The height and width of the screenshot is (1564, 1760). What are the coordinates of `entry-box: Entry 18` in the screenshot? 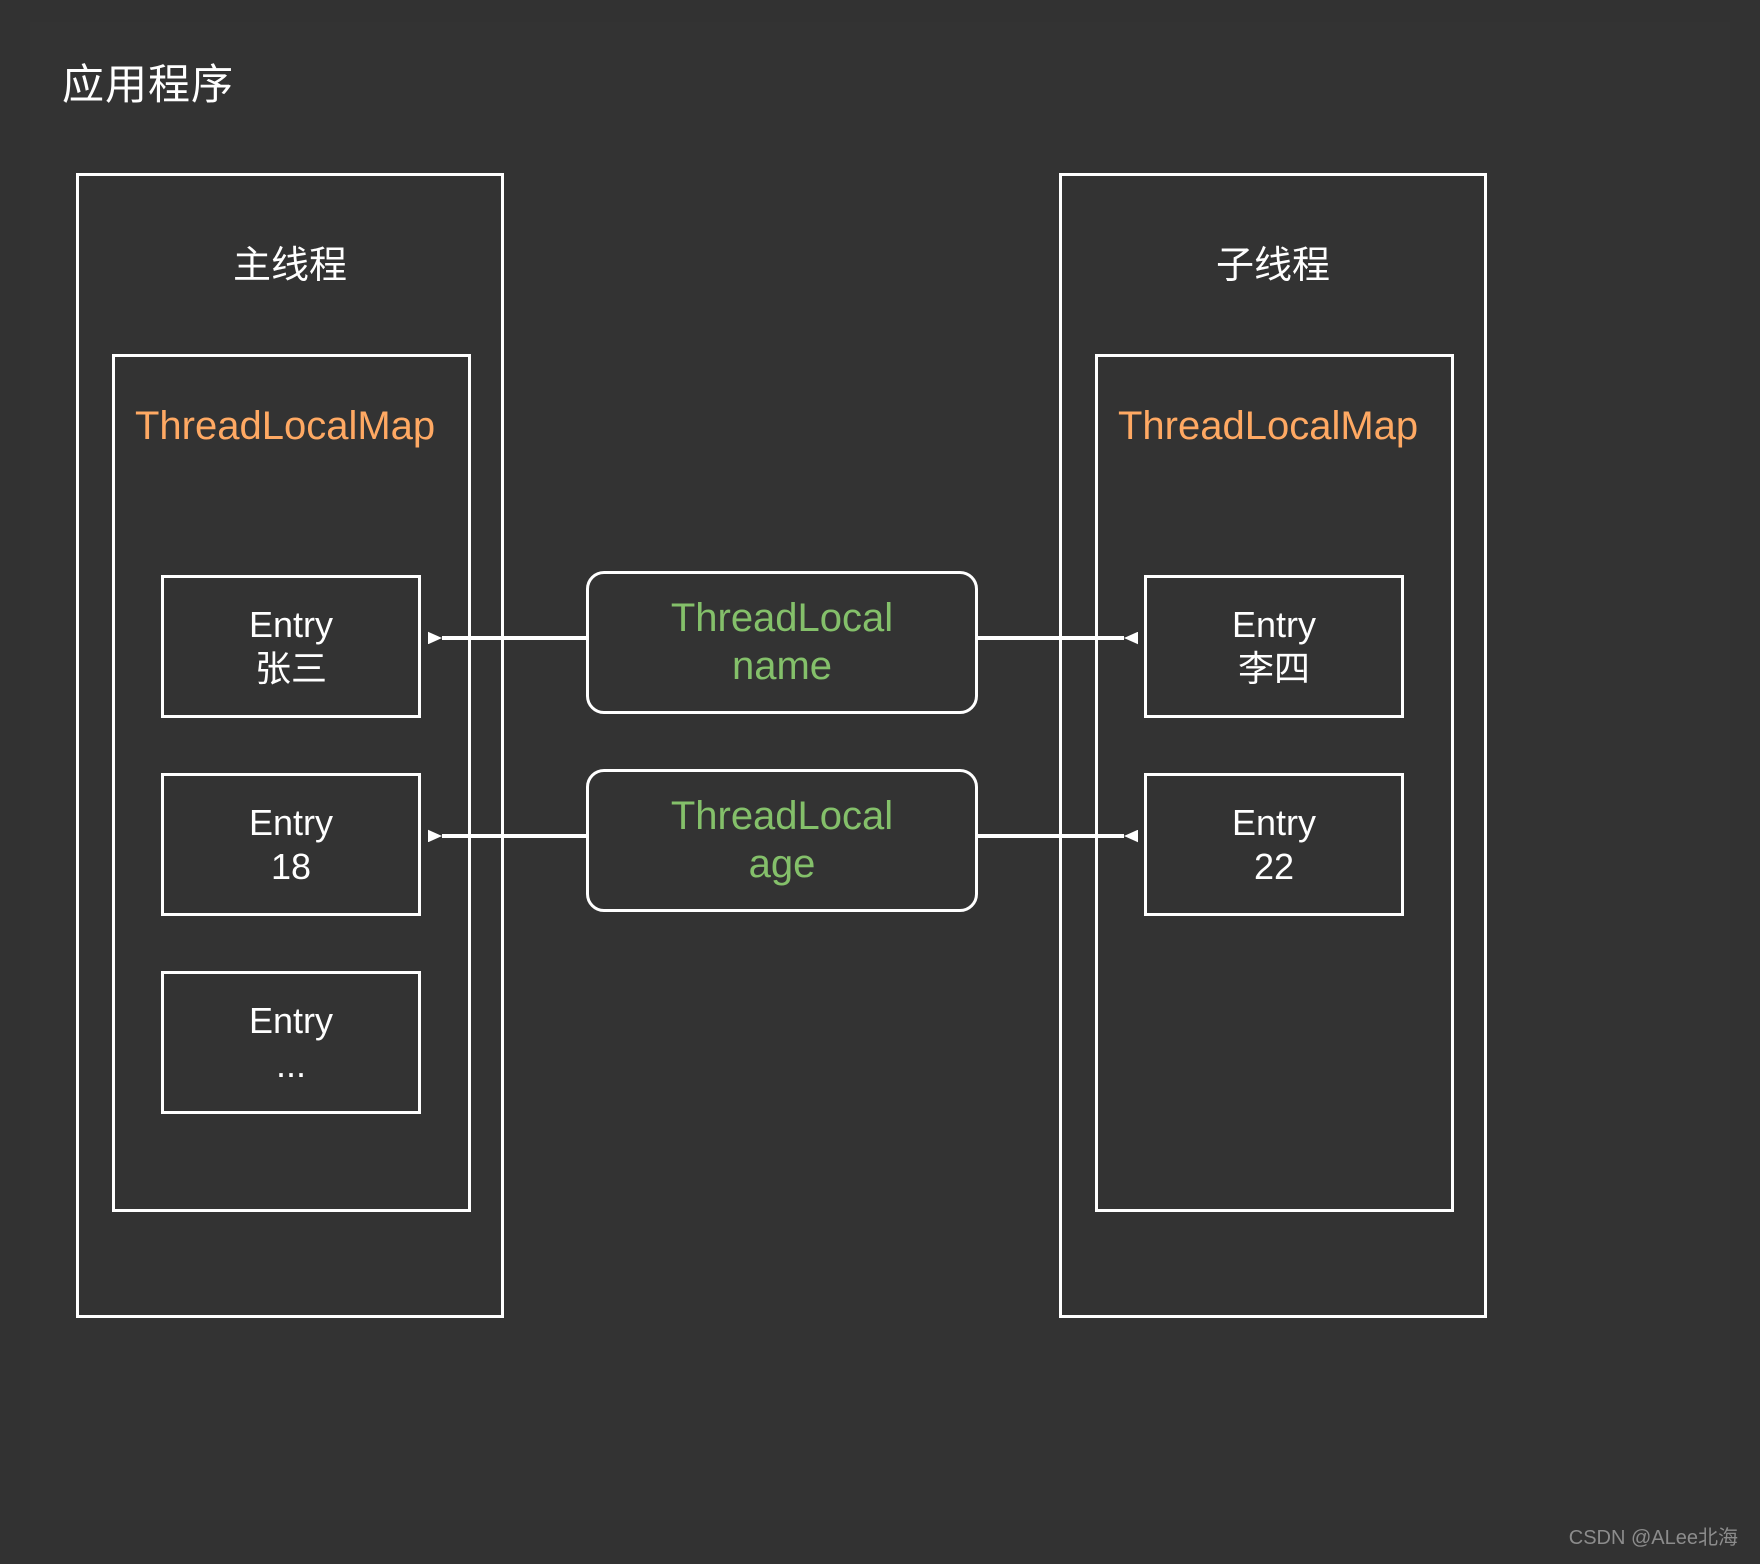 It's located at (291, 844).